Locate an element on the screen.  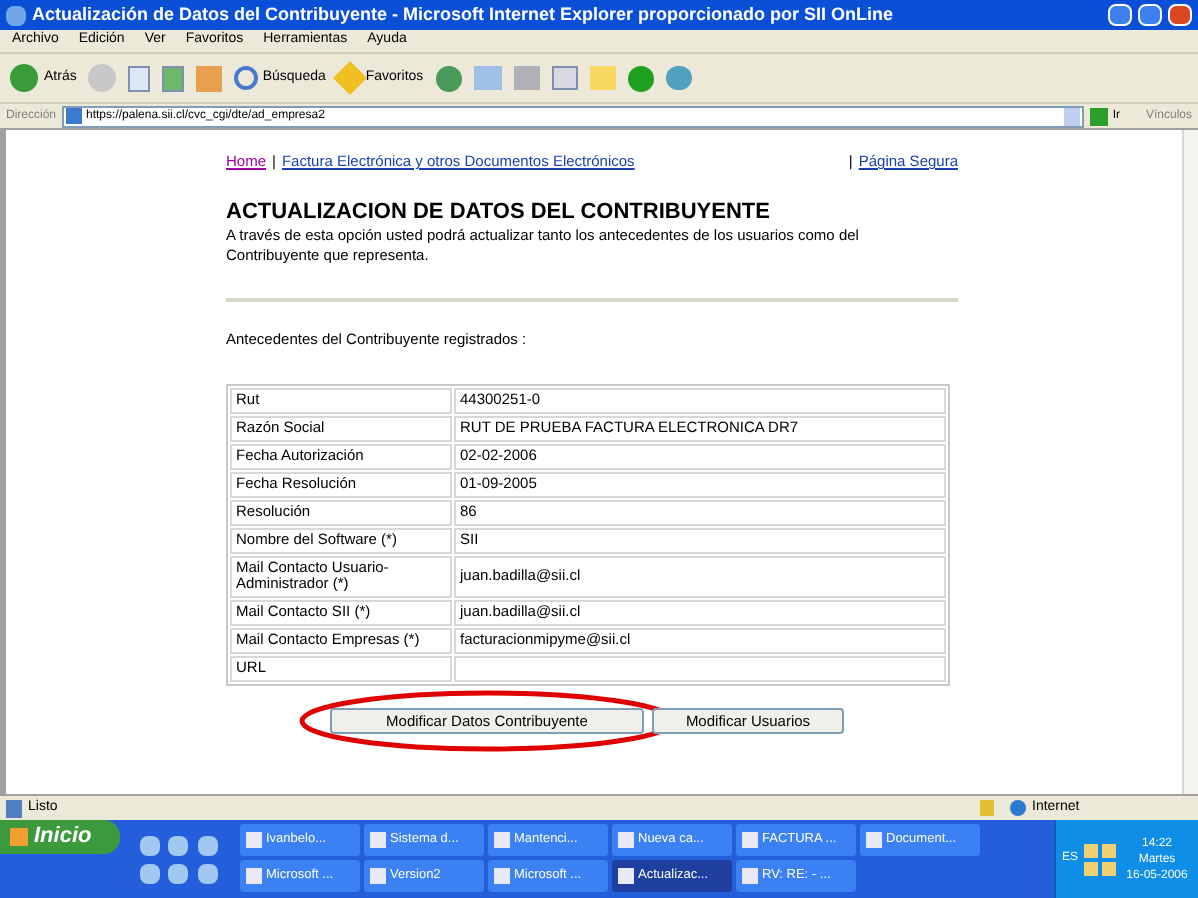
search-icon is located at coordinates (246, 78).